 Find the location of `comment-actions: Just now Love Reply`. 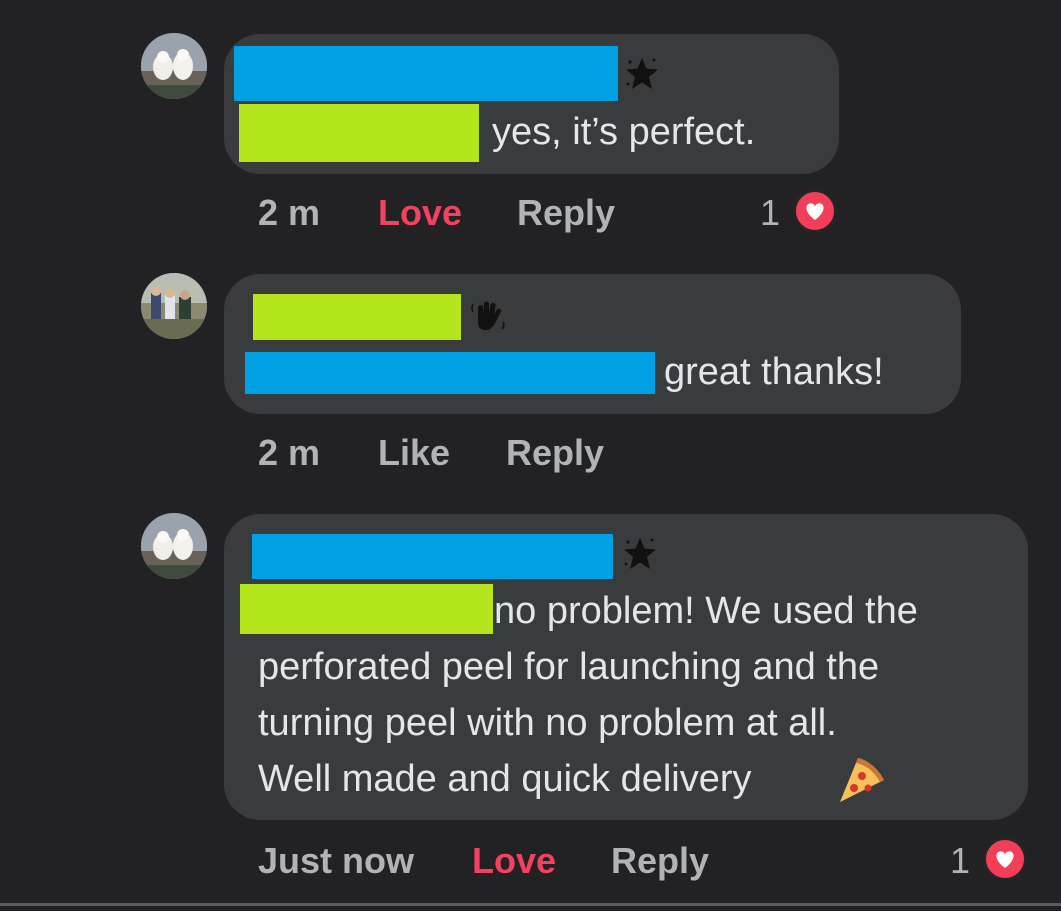

comment-actions: Just now Love Reply is located at coordinates (508, 863).